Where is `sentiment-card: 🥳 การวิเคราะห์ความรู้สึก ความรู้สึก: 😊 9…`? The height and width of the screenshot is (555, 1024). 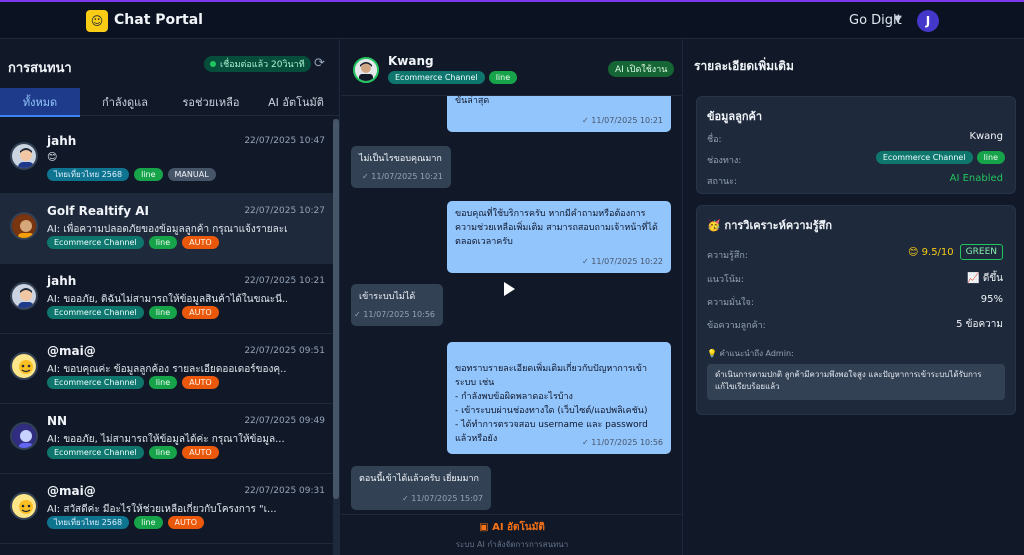
sentiment-card: 🥳 การวิเคราะห์ความรู้สึก ความรู้สึก: 😊 9… is located at coordinates (856, 310).